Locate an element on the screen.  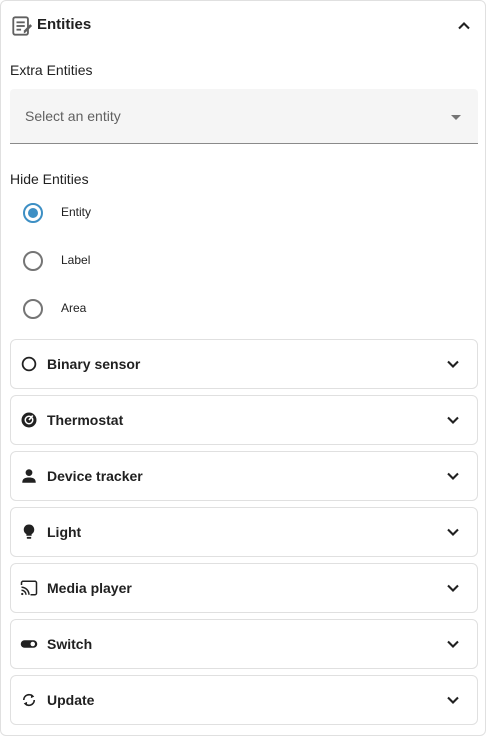
chevron-up-icon is located at coordinates (464, 26).